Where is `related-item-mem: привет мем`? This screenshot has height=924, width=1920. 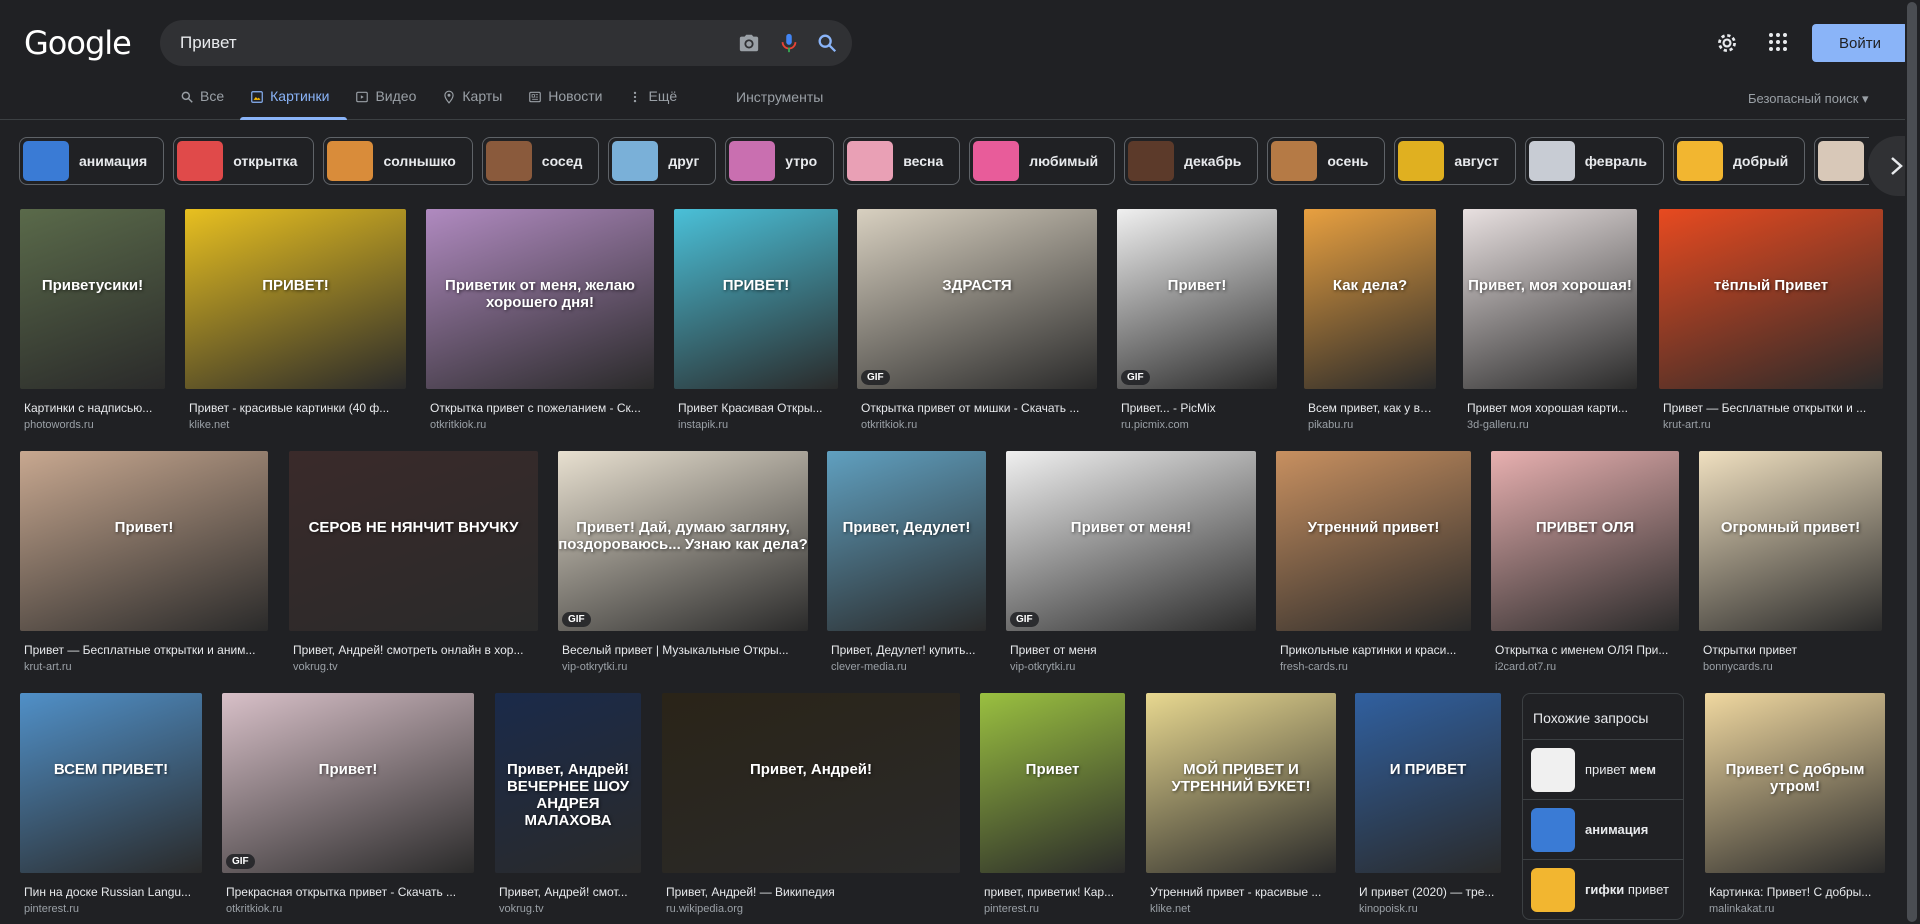 related-item-mem: привет мем is located at coordinates (1603, 769).